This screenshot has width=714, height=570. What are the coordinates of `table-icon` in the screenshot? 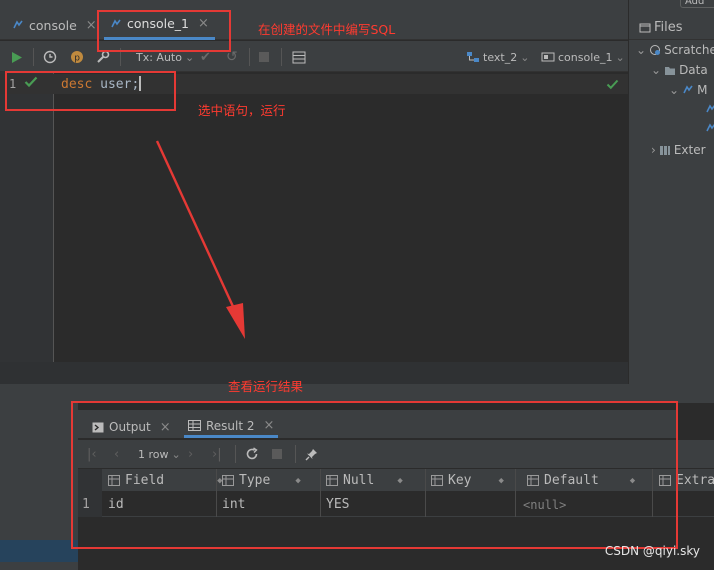 It's located at (299, 57).